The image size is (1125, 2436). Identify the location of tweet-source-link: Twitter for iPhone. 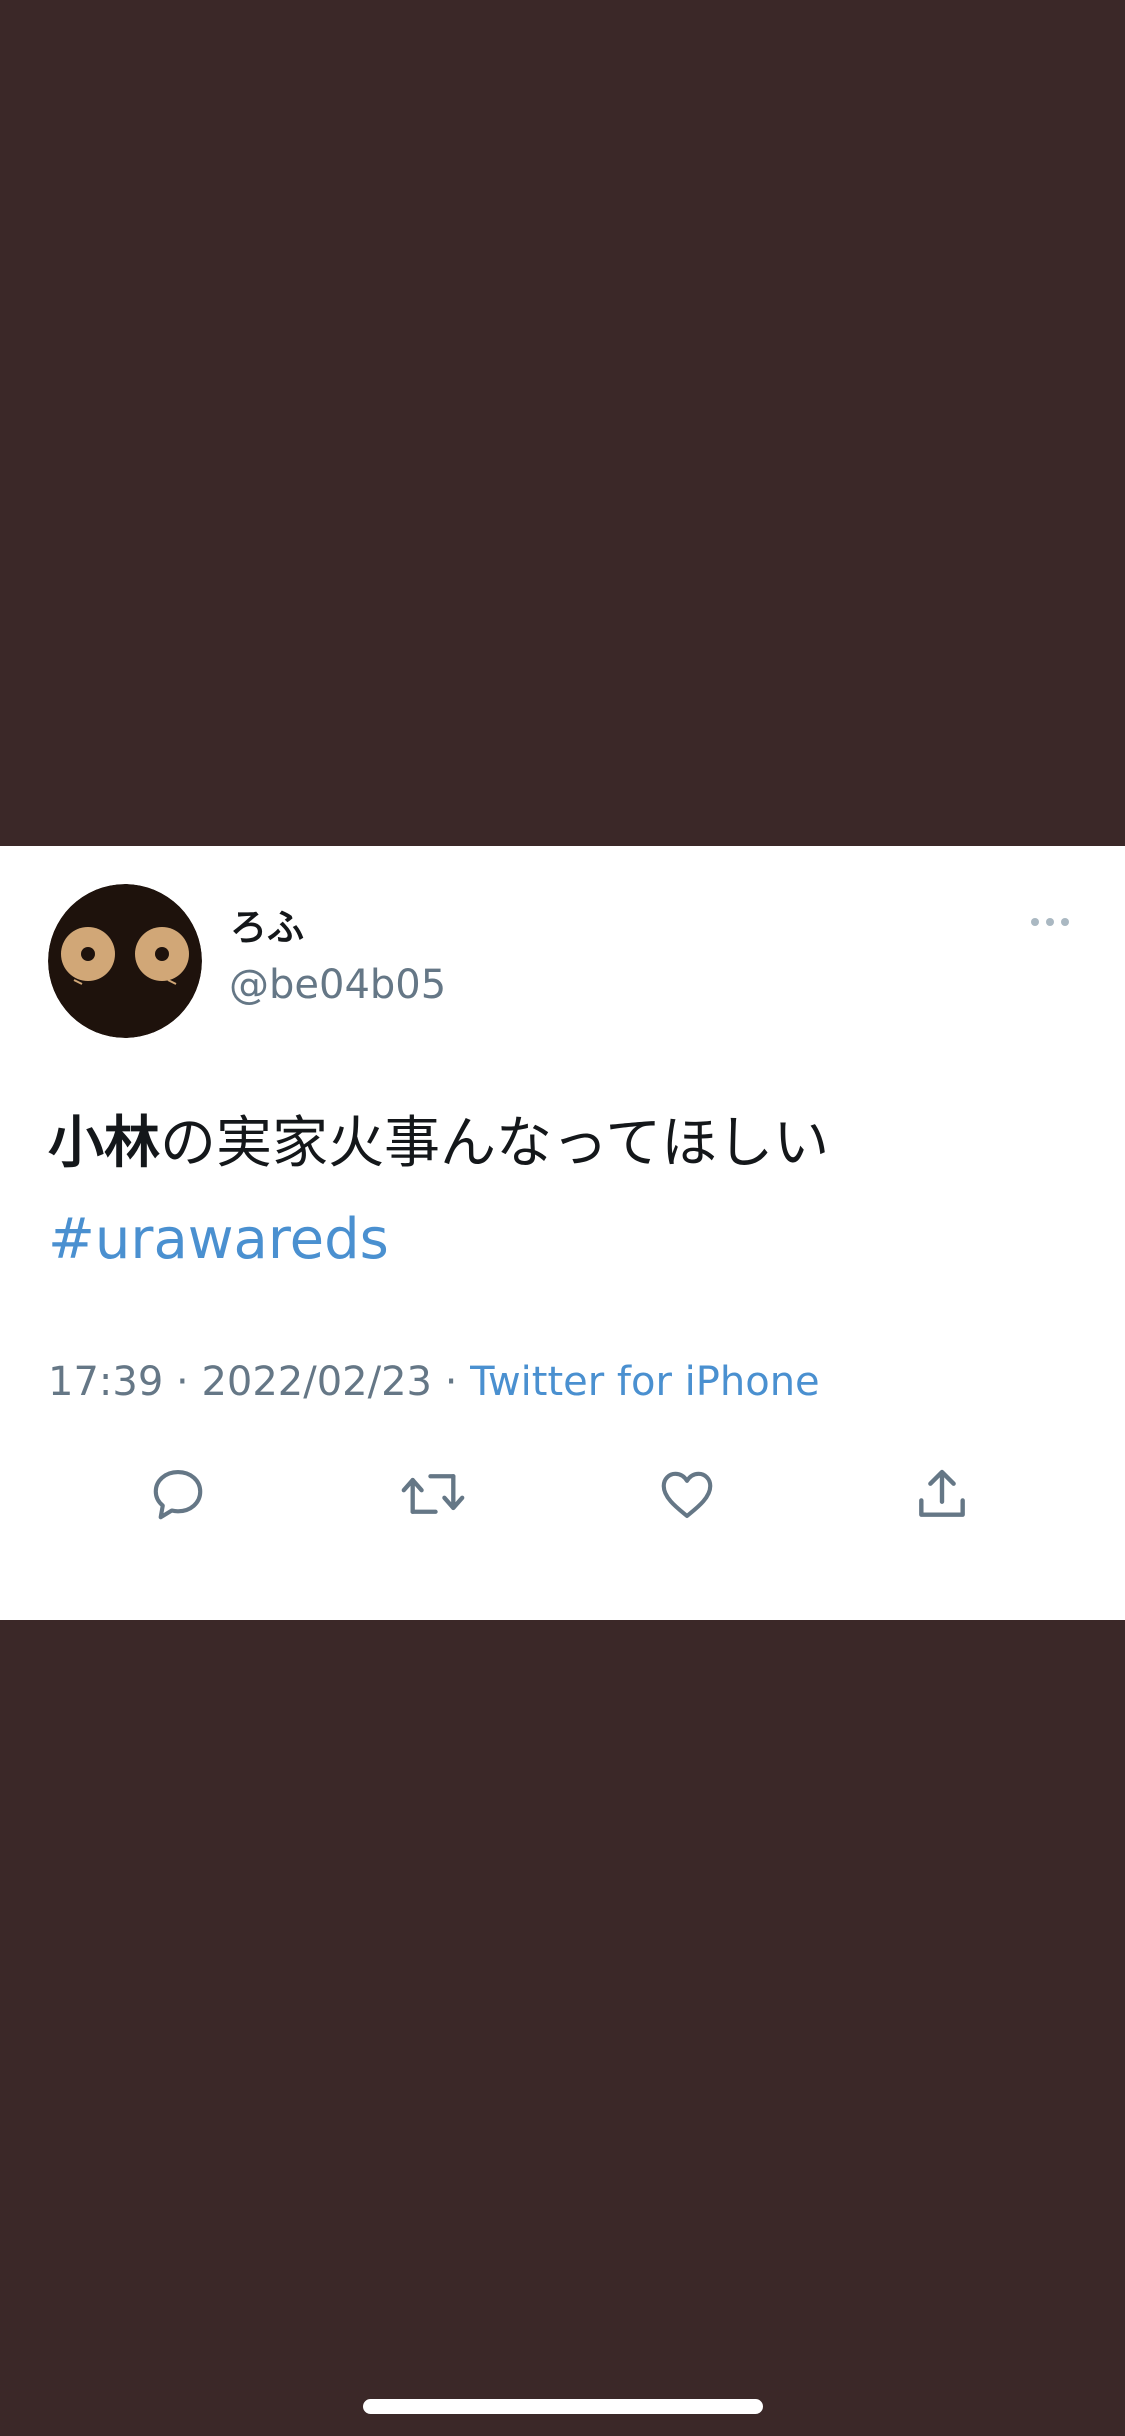
(645, 1382).